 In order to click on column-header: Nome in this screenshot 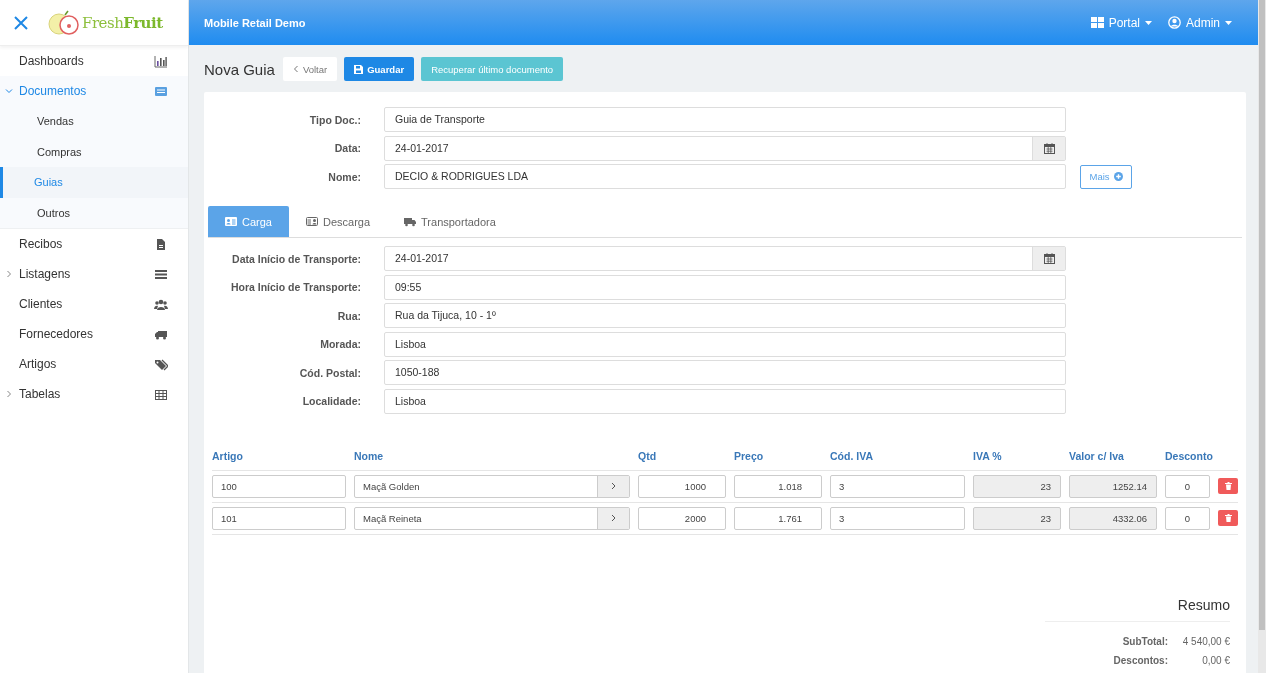, I will do `click(369, 455)`.